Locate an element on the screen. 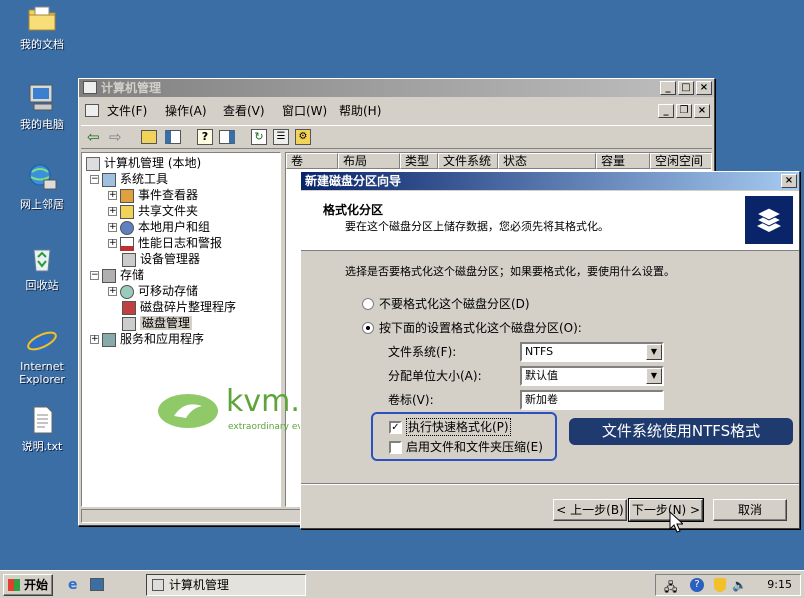 Image resolution: width=804 pixels, height=598 pixels. volume-tray-icon: 🔈 is located at coordinates (739, 585).